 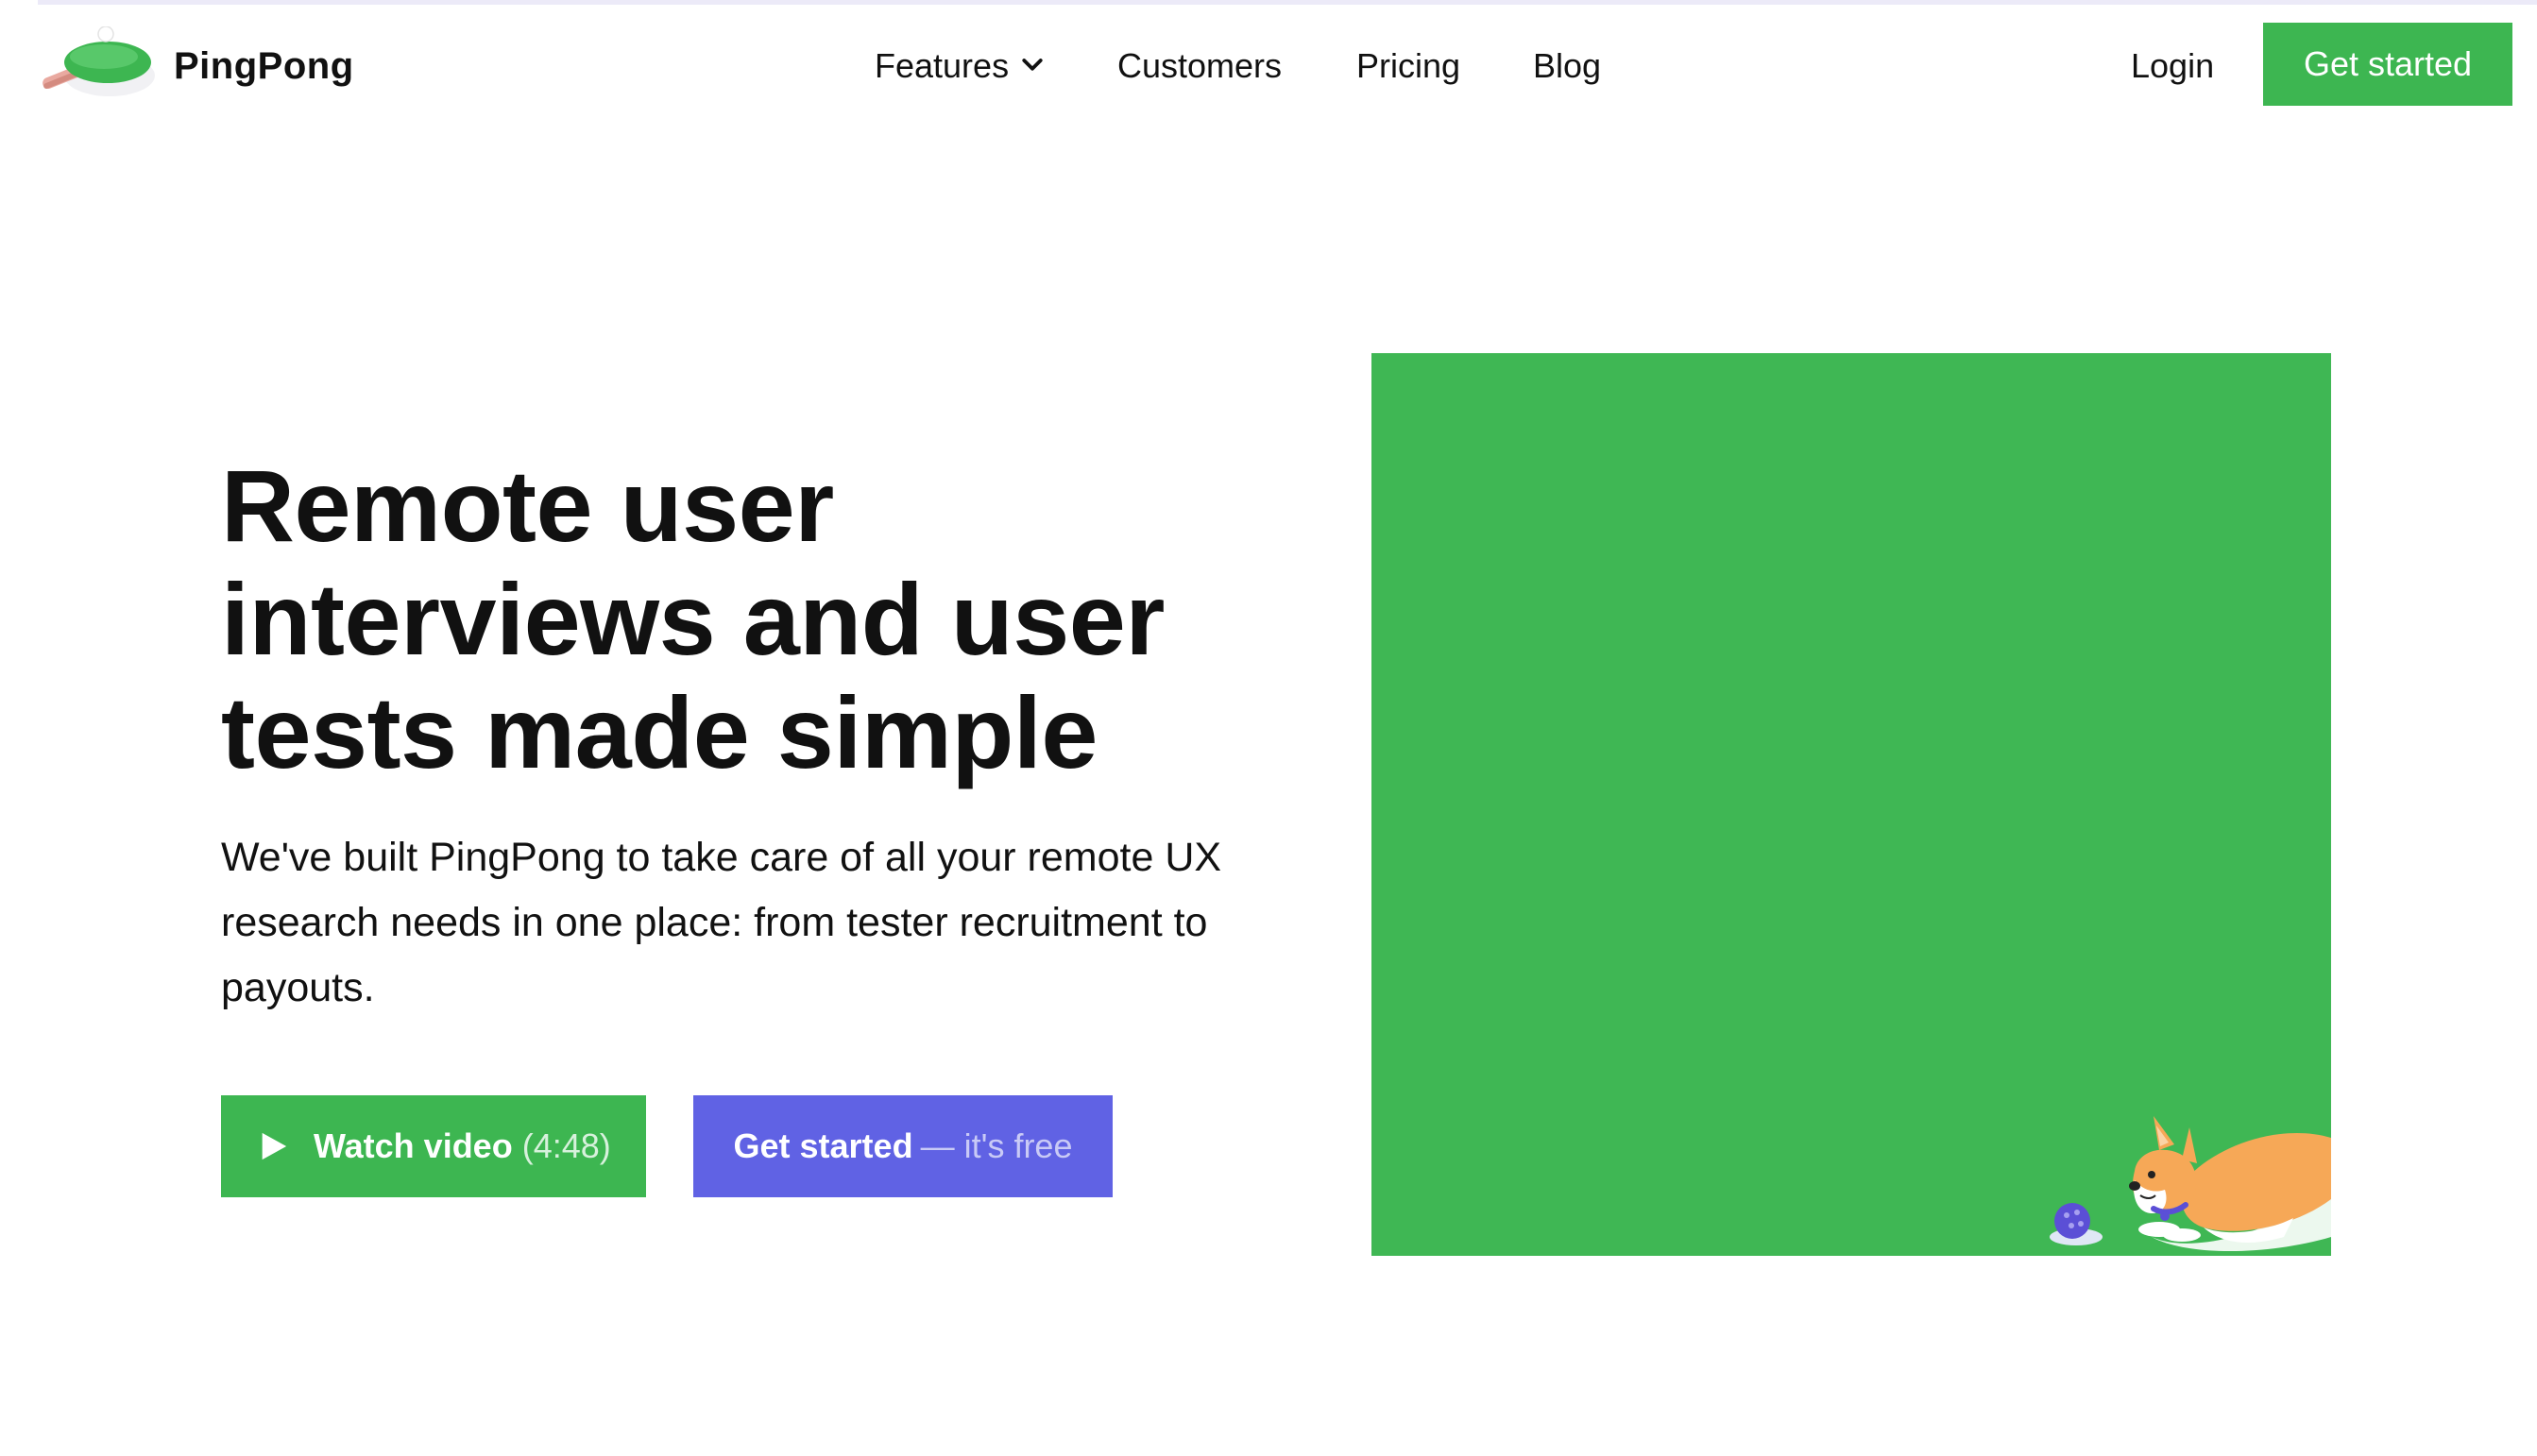 What do you see at coordinates (2172, 66) in the screenshot?
I see `login-link: Login` at bounding box center [2172, 66].